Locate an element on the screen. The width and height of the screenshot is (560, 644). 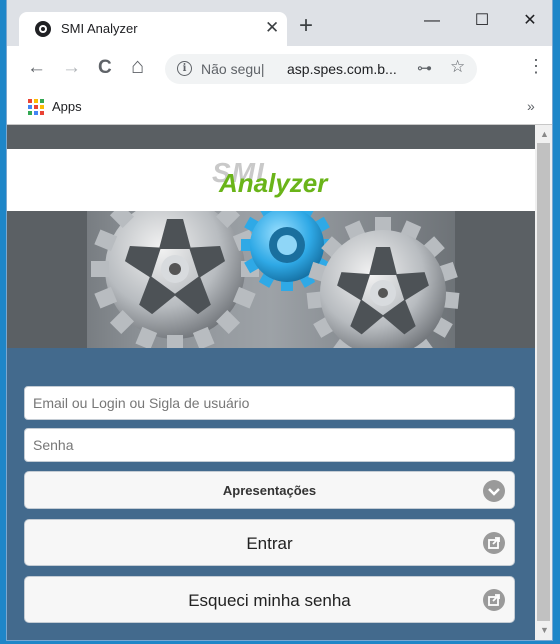
forward-icon: → is located at coordinates (71, 68).